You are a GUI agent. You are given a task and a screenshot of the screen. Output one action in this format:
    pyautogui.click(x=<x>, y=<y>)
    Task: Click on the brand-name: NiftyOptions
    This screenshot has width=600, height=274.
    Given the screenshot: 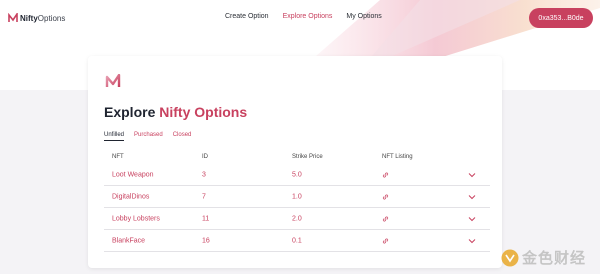 What is the action you would take?
    pyautogui.click(x=43, y=18)
    